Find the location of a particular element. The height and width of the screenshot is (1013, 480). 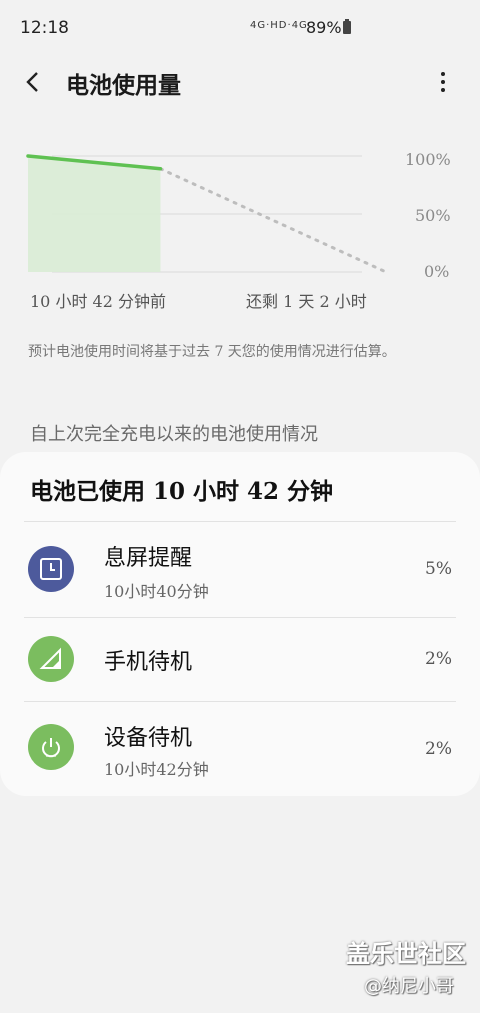

usage-row-duration: 10小时42分钟 is located at coordinates (156, 769).